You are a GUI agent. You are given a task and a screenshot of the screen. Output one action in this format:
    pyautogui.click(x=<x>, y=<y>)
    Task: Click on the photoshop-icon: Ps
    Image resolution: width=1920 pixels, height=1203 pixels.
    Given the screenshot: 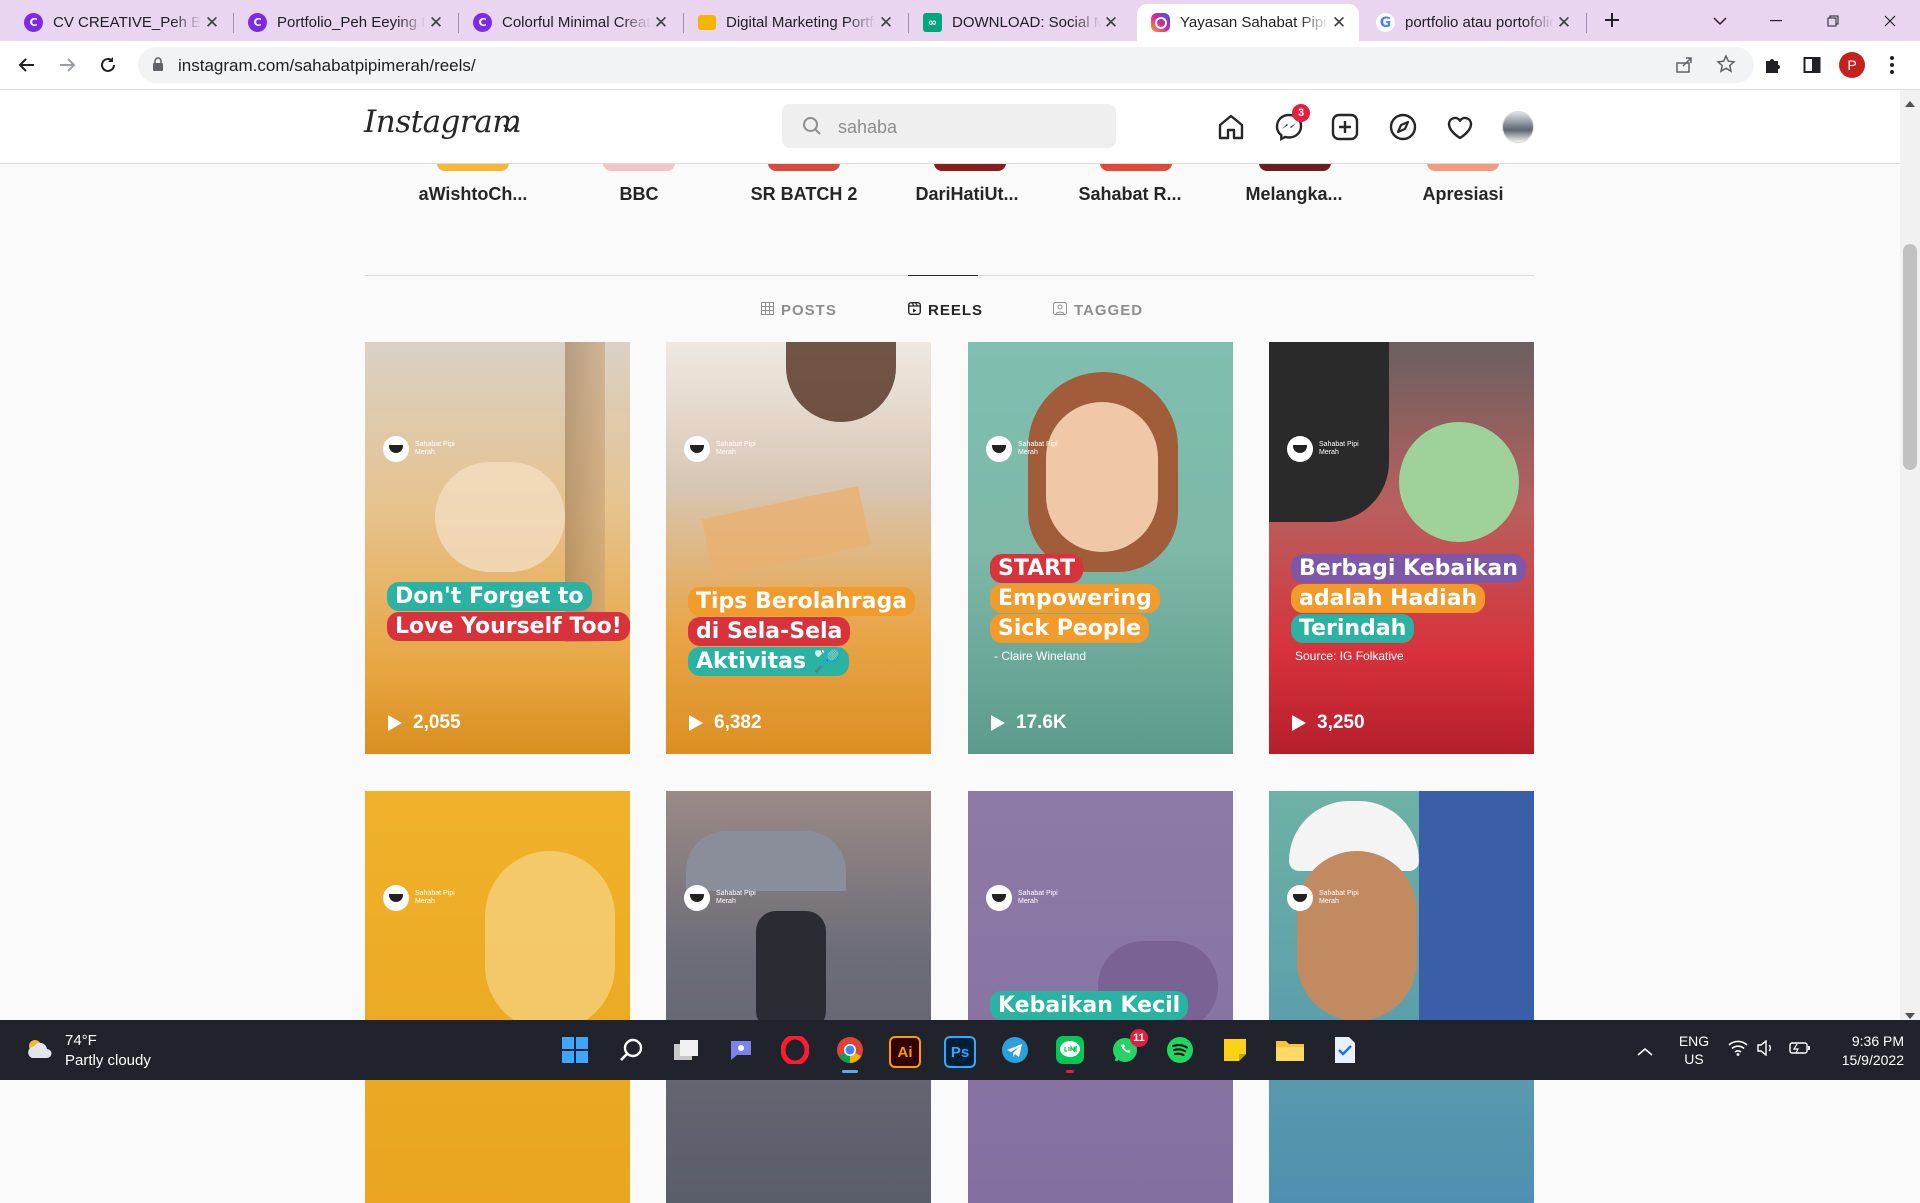 What is the action you would take?
    pyautogui.click(x=960, y=1052)
    